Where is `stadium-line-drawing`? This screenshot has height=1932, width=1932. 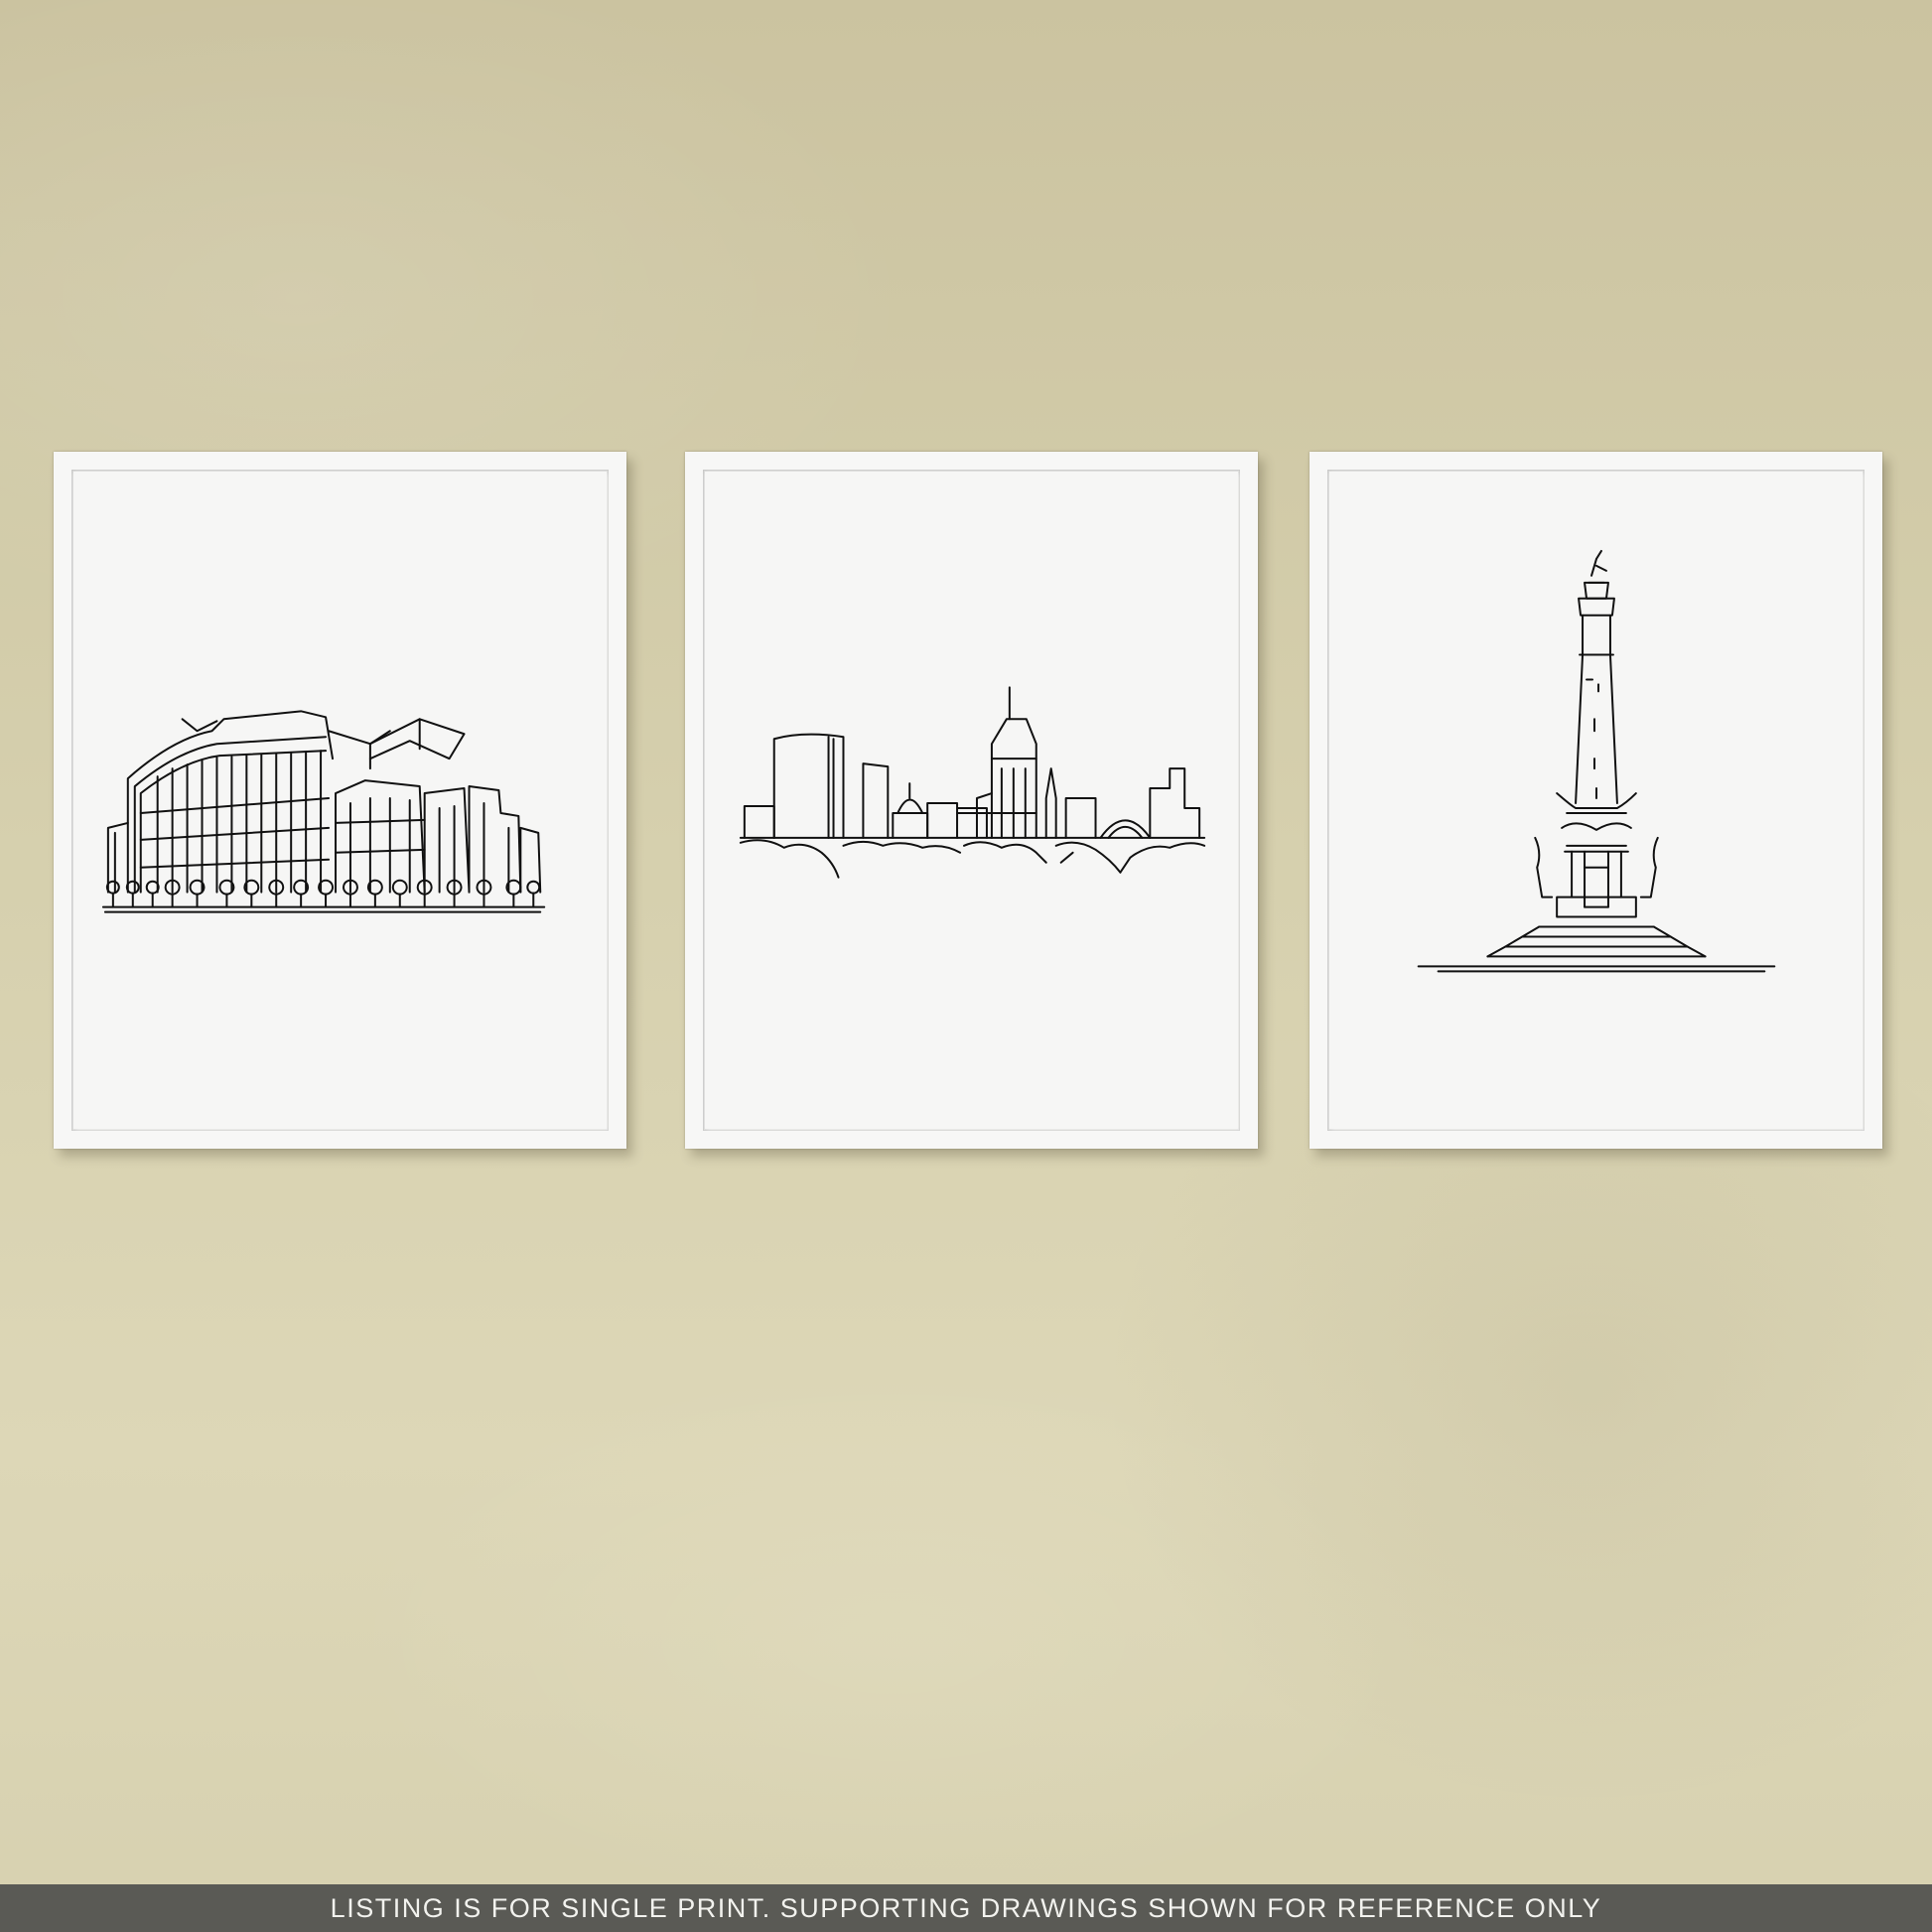 stadium-line-drawing is located at coordinates (340, 801).